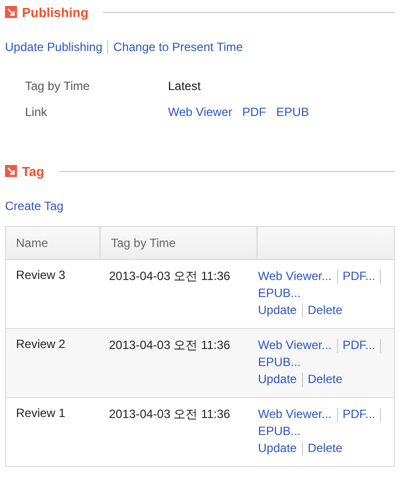  Describe the element at coordinates (33, 171) in the screenshot. I see `section-title: Tag` at that location.